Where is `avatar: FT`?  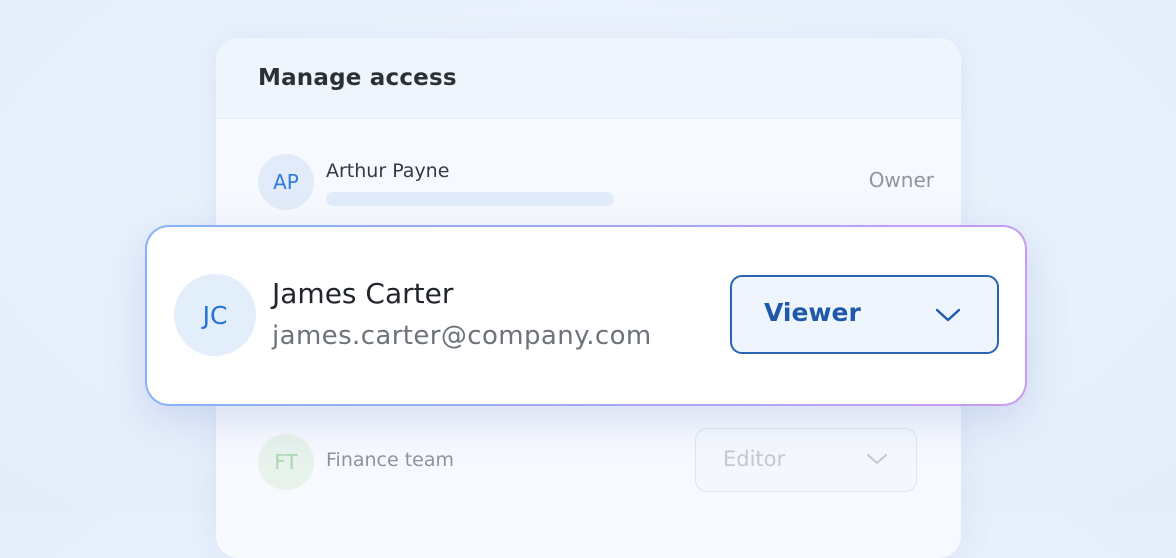
avatar: FT is located at coordinates (286, 462).